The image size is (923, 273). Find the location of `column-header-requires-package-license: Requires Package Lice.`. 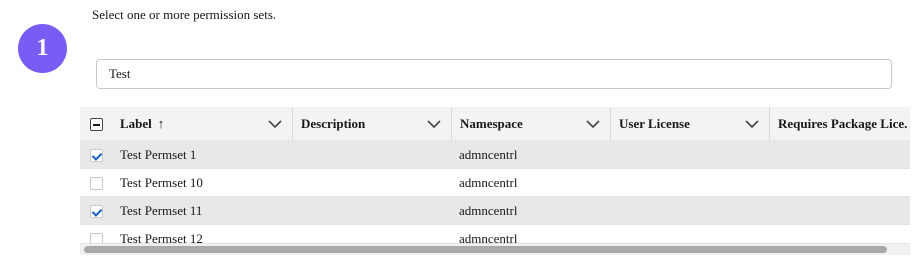

column-header-requires-package-license: Requires Package Lice. is located at coordinates (839, 124).